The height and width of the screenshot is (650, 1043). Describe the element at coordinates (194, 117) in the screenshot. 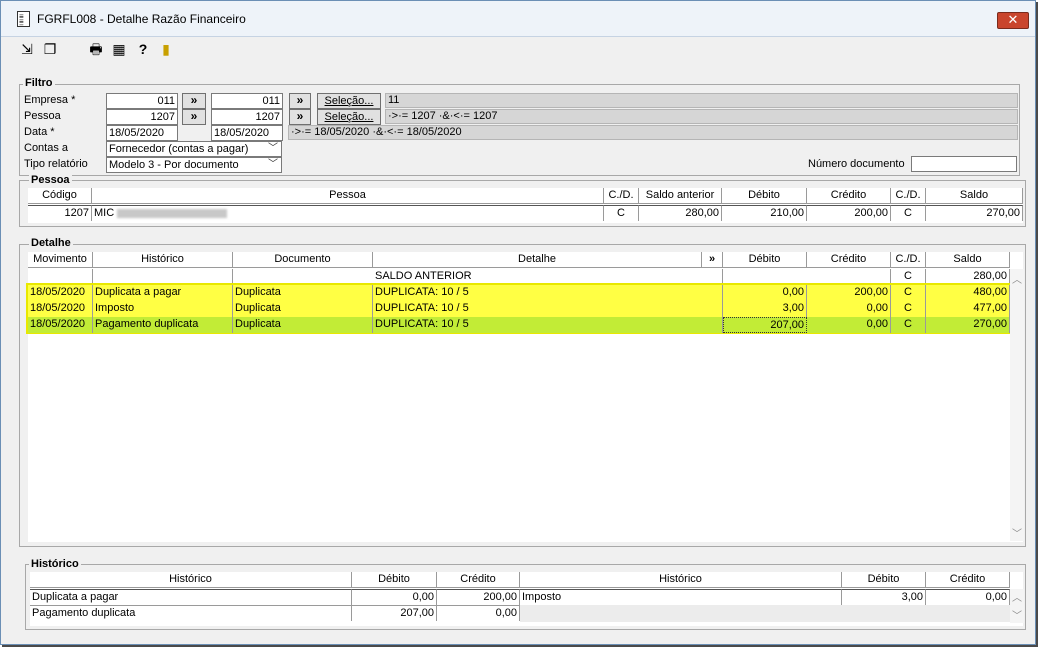

I see `pessoa-from-lookup-button: »` at that location.